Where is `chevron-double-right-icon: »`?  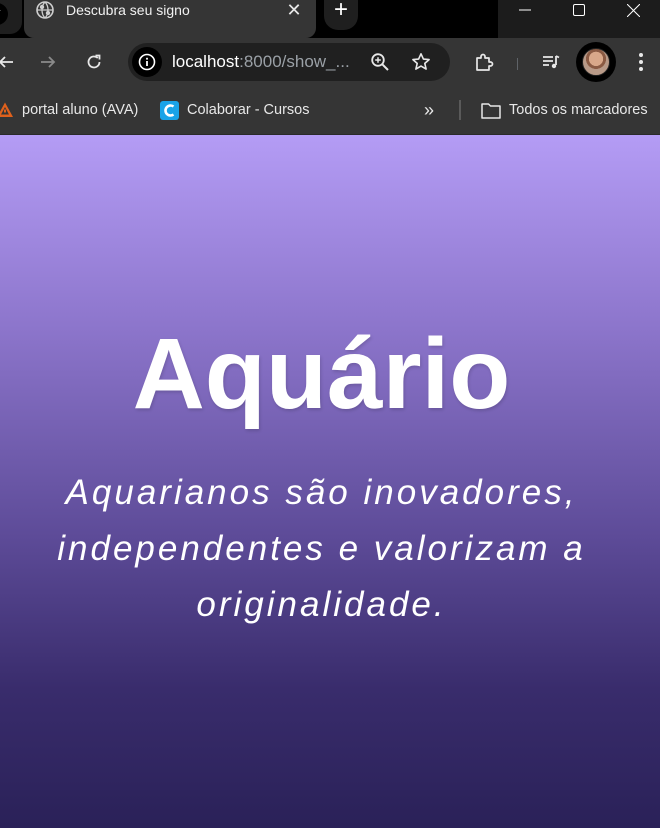 chevron-double-right-icon: » is located at coordinates (429, 109).